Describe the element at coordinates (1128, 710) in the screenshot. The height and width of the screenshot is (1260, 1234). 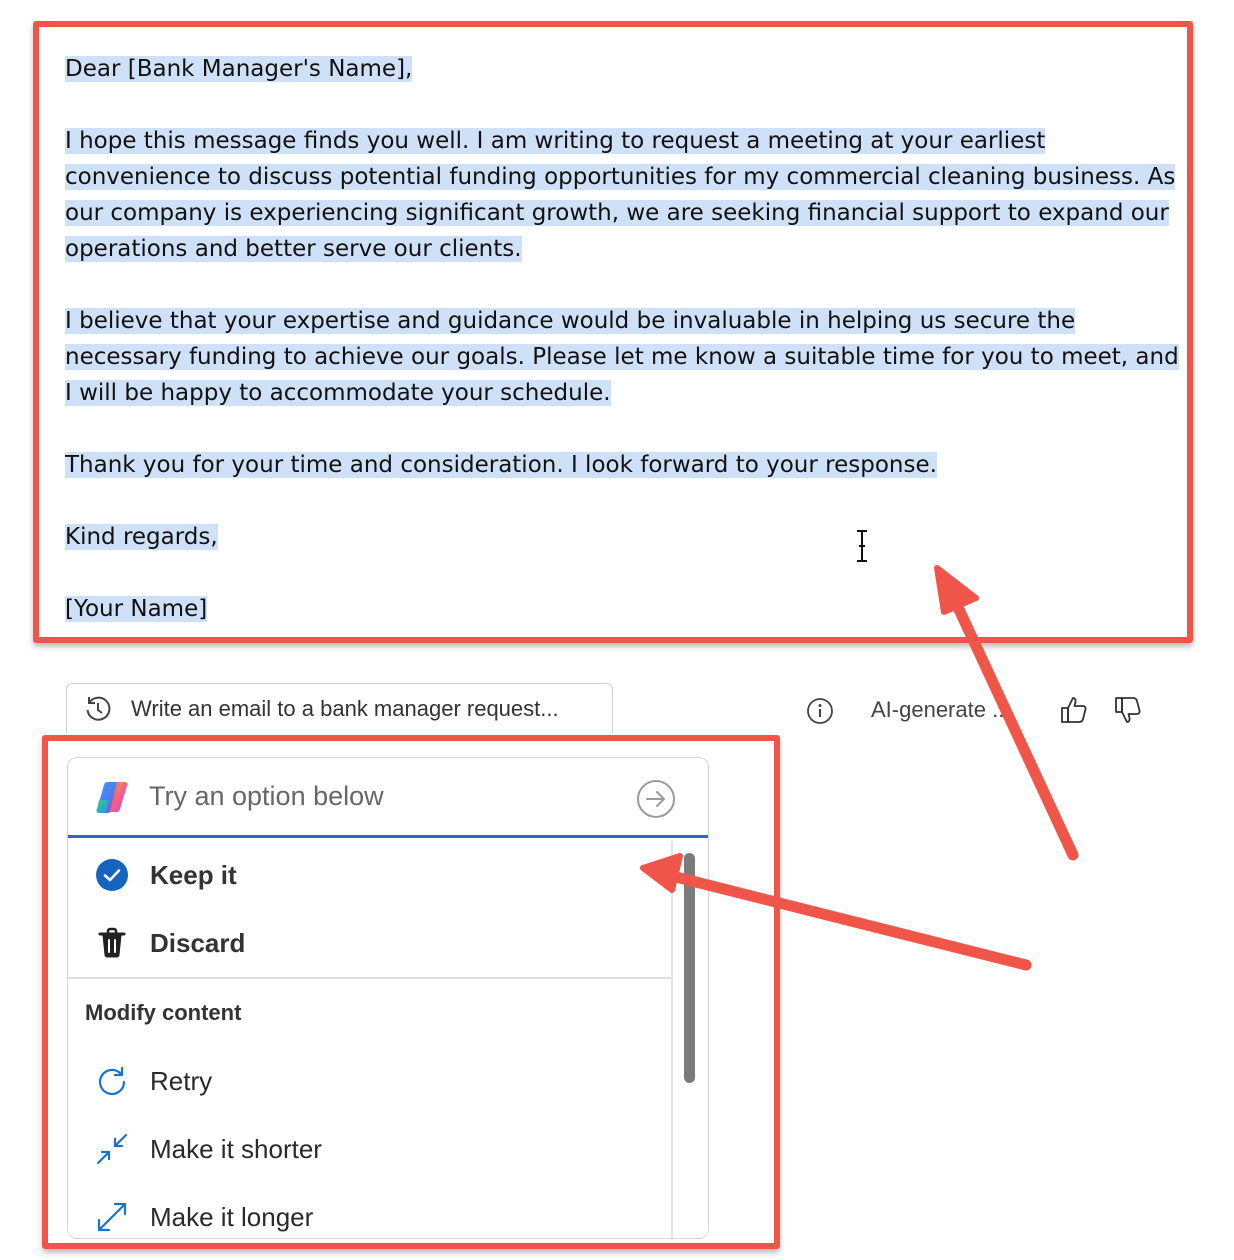
I see `thumbs-down-icon` at that location.